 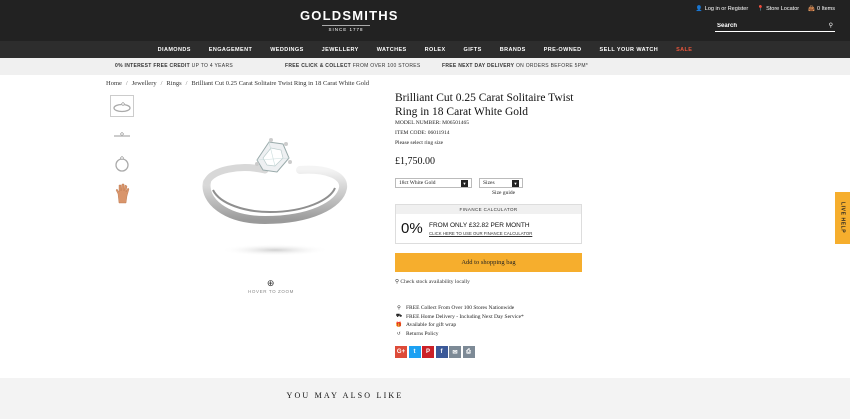 I want to click on check-stock-link: ⚲ Check stock availability locally, so click(x=432, y=282).